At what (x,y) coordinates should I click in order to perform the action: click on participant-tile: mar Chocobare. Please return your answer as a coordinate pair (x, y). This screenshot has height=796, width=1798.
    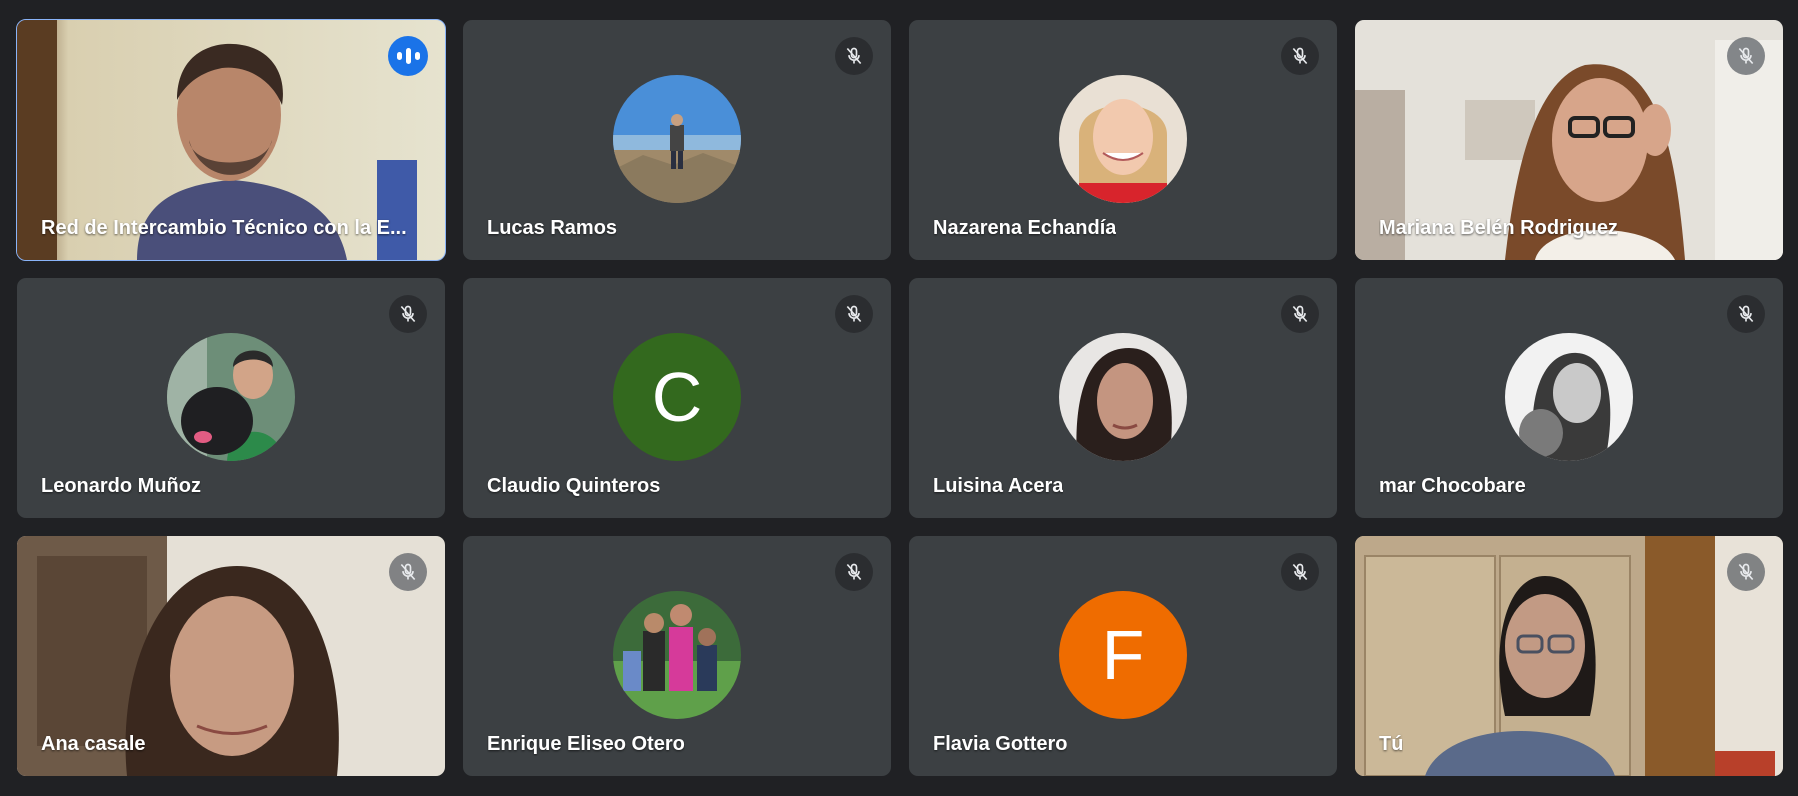
    Looking at the image, I should click on (1569, 398).